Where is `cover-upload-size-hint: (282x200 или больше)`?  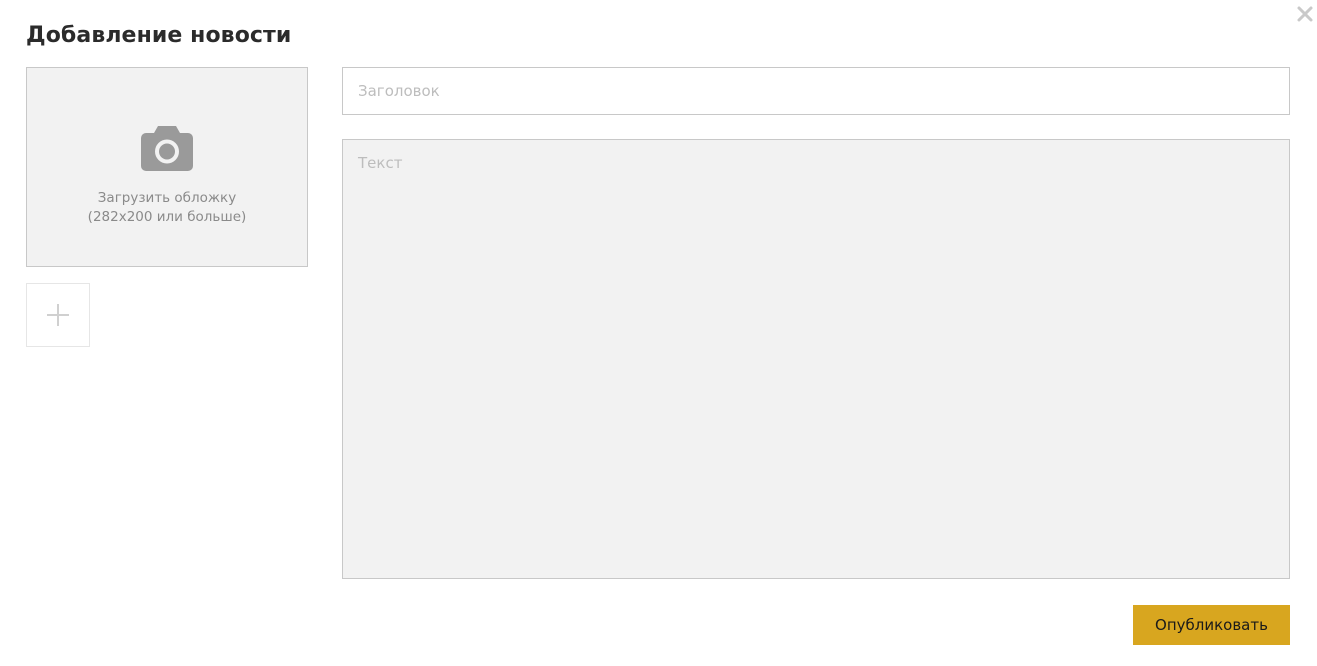 cover-upload-size-hint: (282x200 или больше) is located at coordinates (167, 217).